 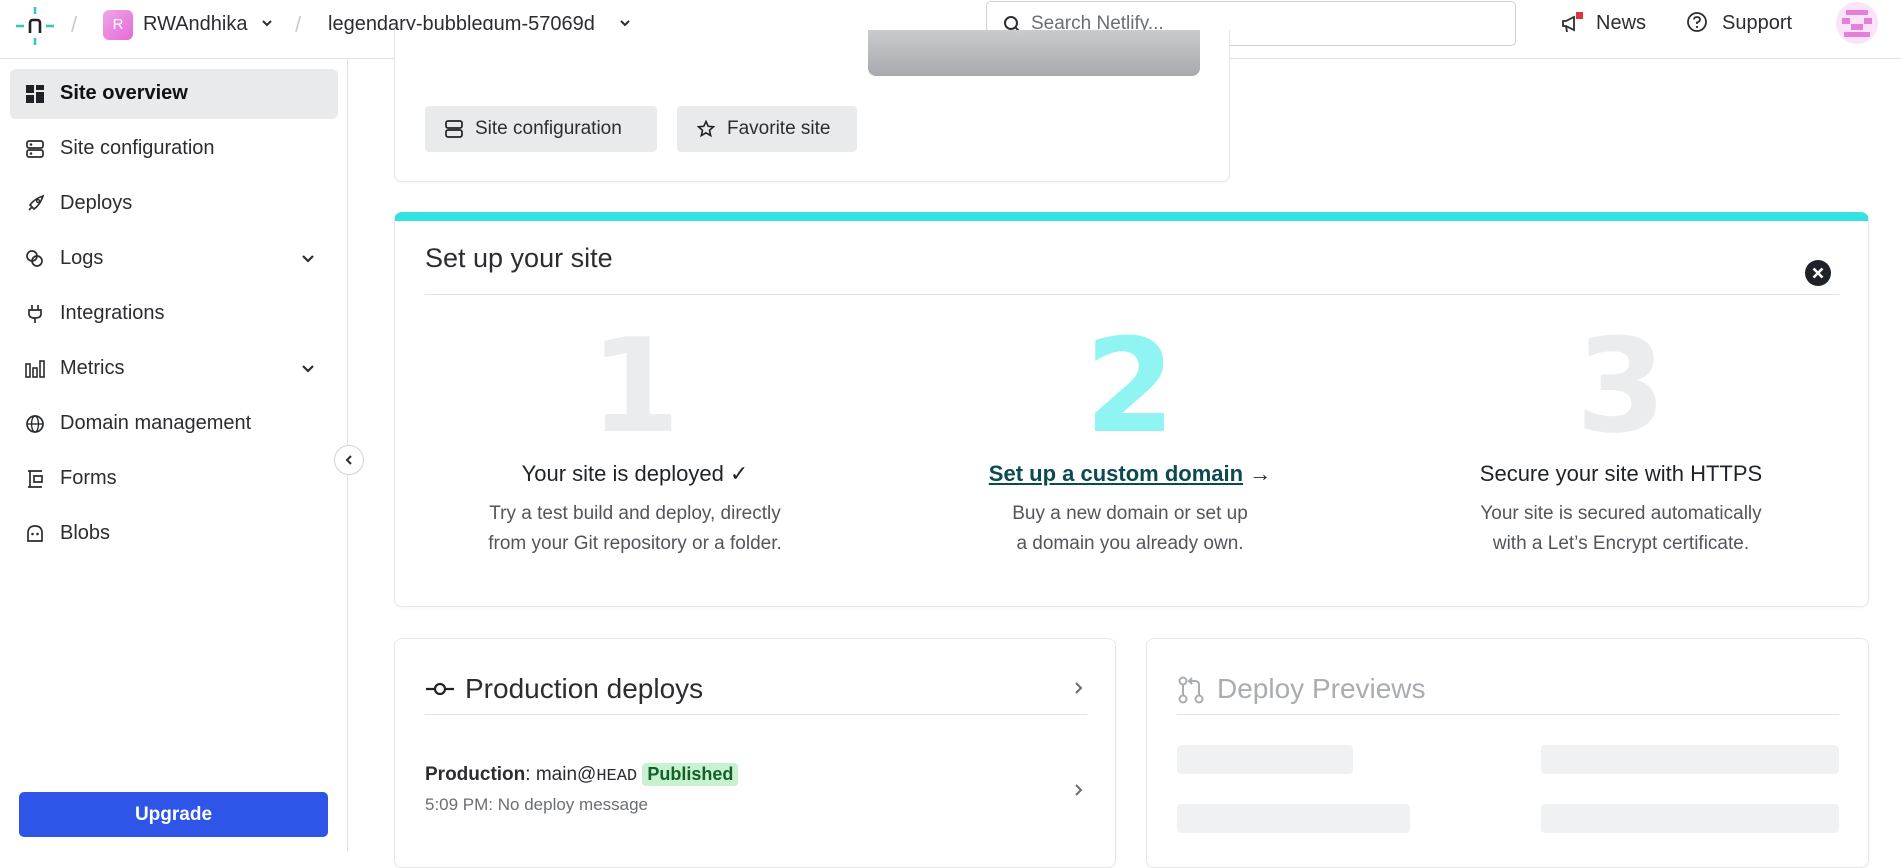 What do you see at coordinates (690, 774) in the screenshot?
I see `status-badge: Published` at bounding box center [690, 774].